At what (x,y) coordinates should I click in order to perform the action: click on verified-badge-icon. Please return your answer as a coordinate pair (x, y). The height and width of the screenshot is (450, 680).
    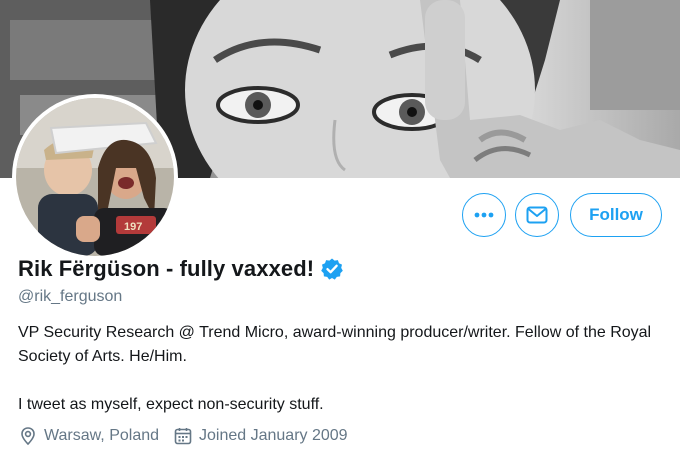
    Looking at the image, I should click on (332, 269).